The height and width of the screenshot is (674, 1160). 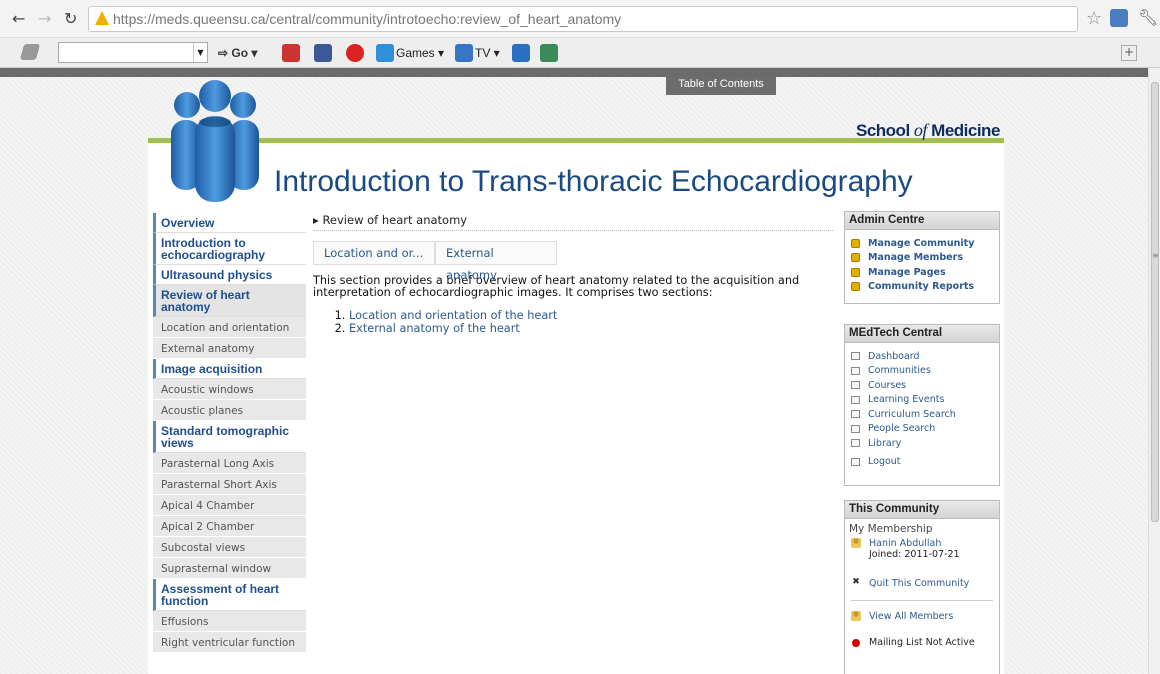 What do you see at coordinates (229, 223) in the screenshot?
I see `nav-overview: Overview` at bounding box center [229, 223].